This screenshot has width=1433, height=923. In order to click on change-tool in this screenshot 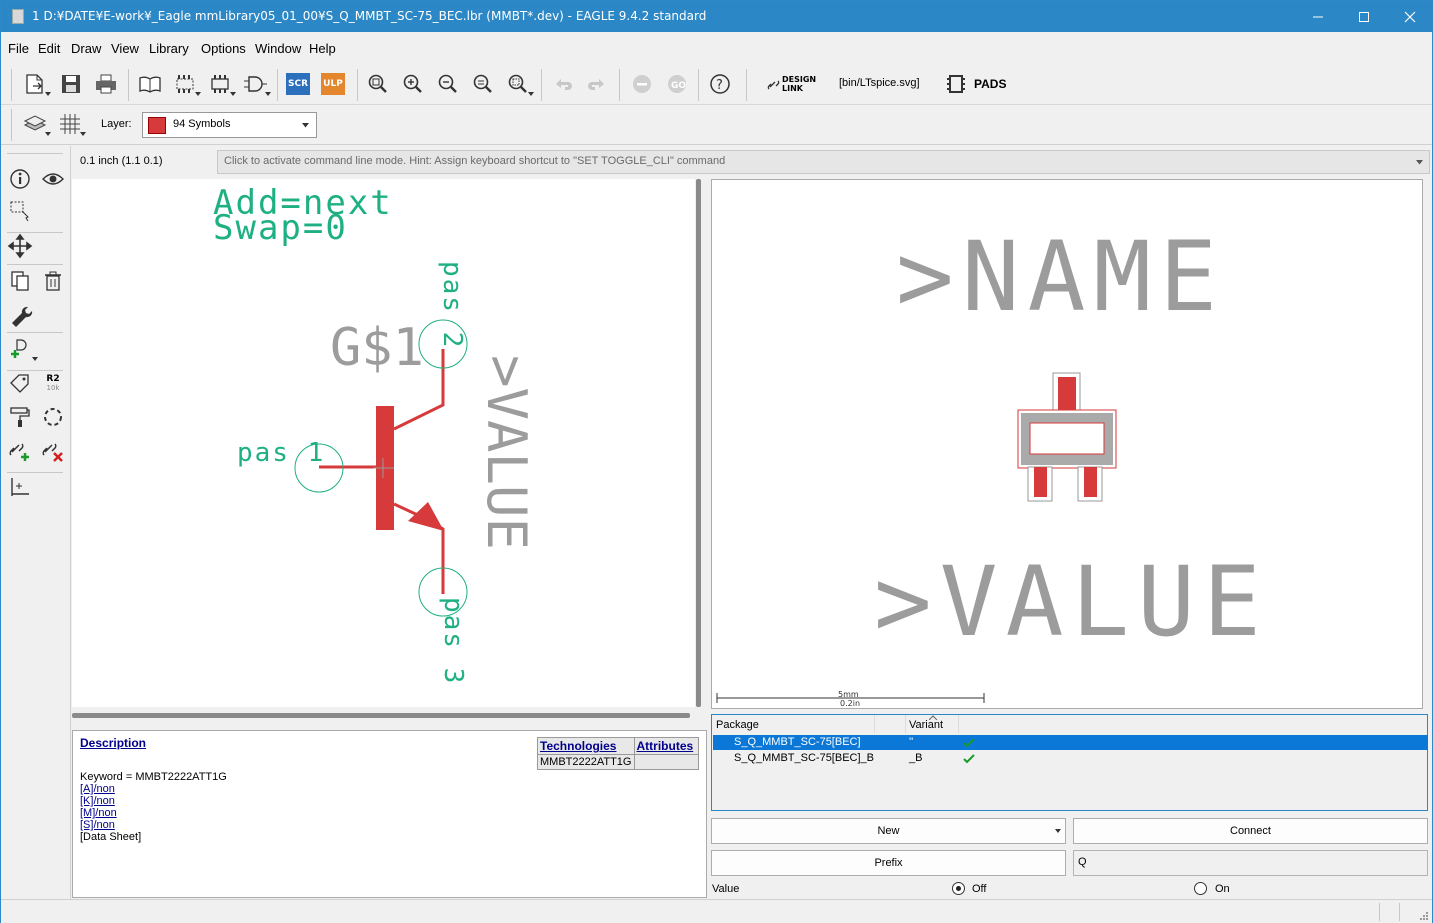, I will do `click(20, 315)`.